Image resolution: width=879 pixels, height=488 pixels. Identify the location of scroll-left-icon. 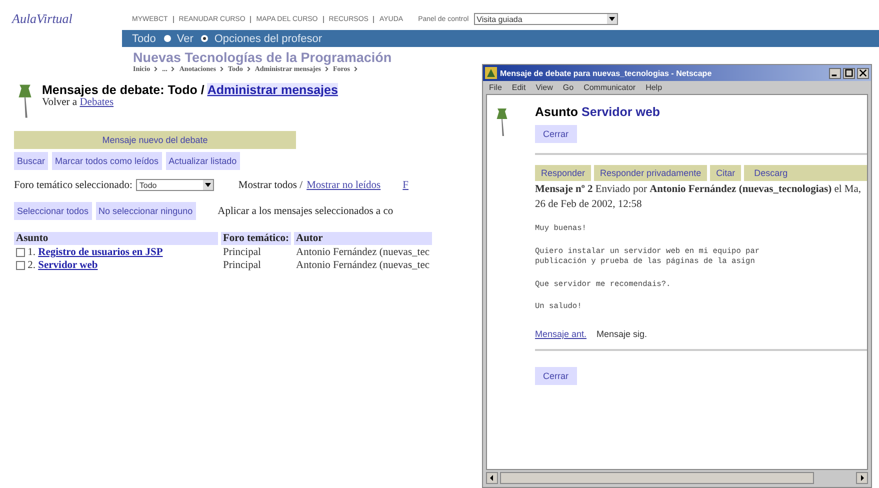
(492, 478).